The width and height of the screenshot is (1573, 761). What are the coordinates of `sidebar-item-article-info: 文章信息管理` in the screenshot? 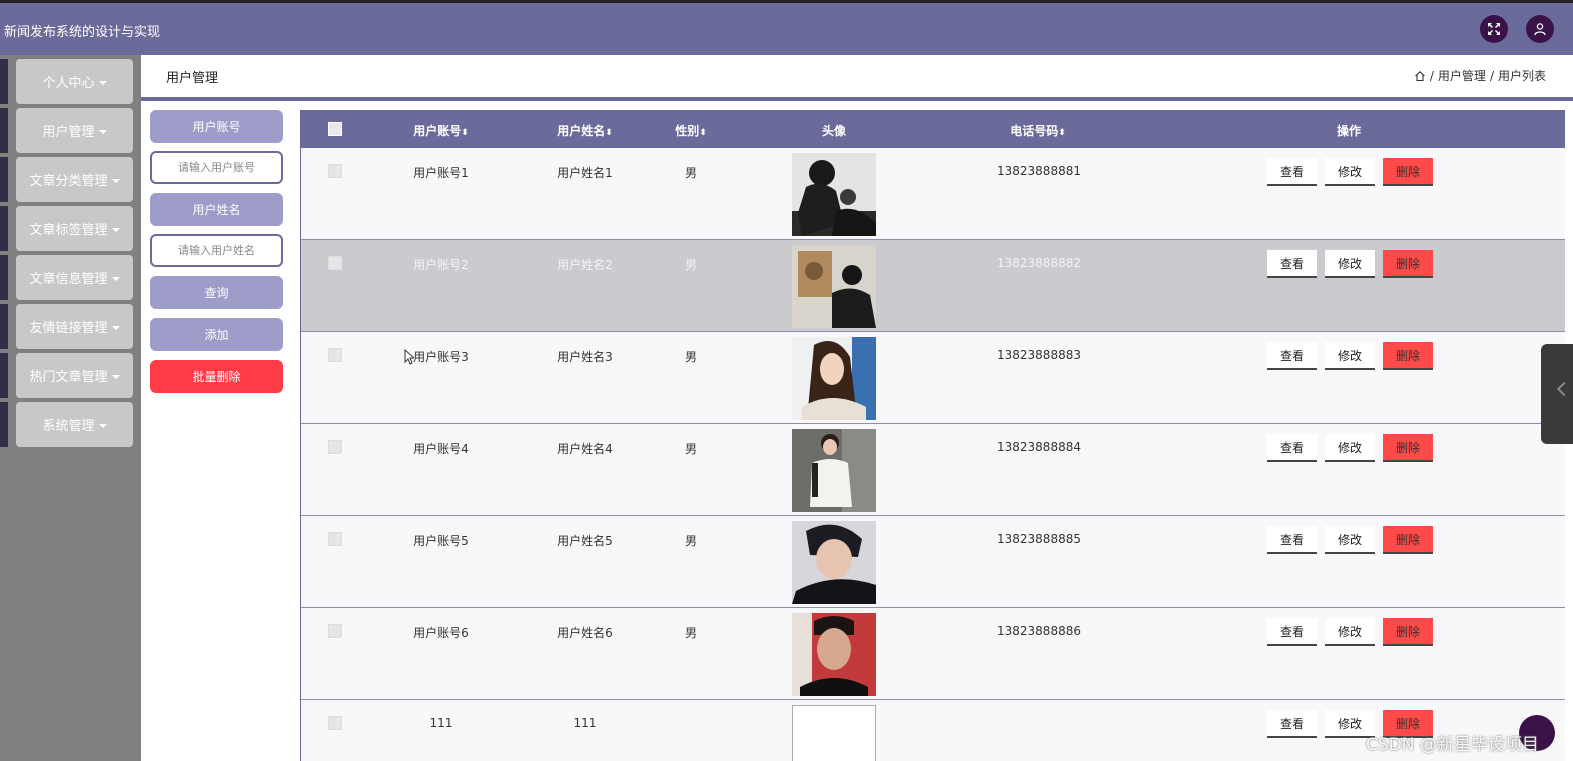 It's located at (66, 277).